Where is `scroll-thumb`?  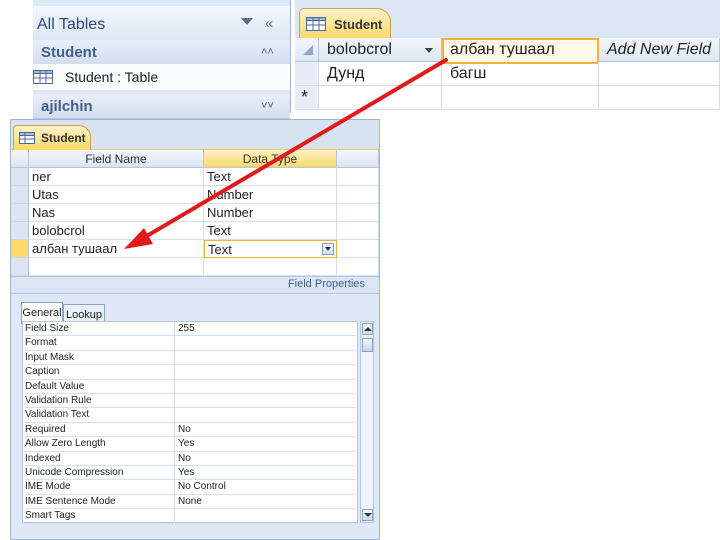
scroll-thumb is located at coordinates (367, 345).